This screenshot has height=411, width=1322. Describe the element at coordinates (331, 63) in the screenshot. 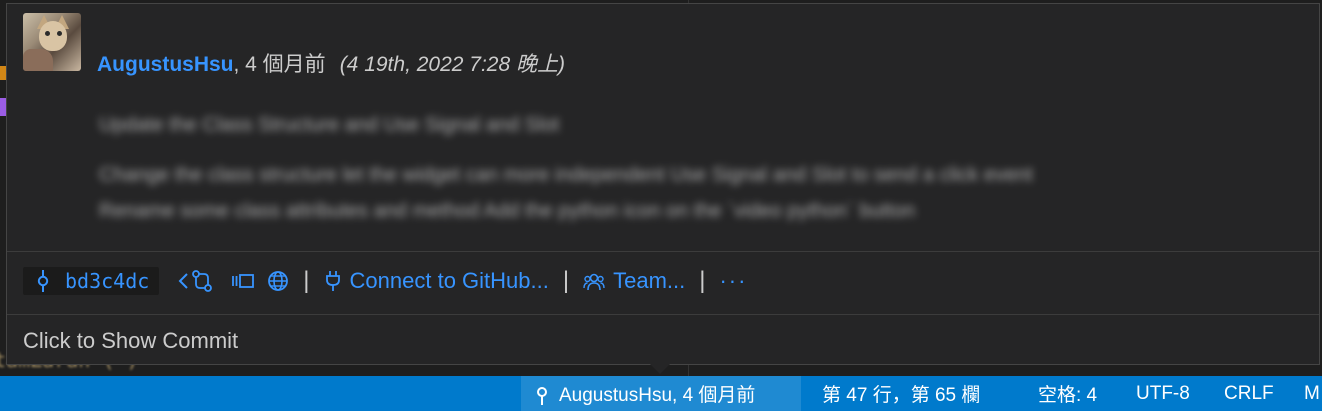

I see `commit-author-line: AugustusHsu, 4 個月前 (4 19th, 2022 7:28 晚上)` at that location.